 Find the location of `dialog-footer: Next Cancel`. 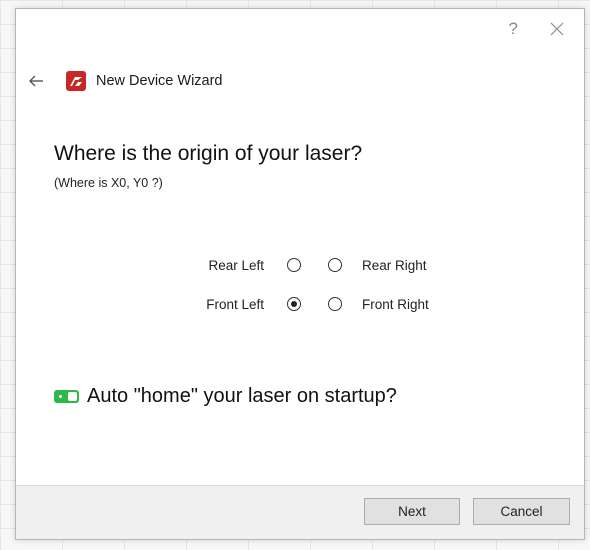

dialog-footer: Next Cancel is located at coordinates (300, 512).